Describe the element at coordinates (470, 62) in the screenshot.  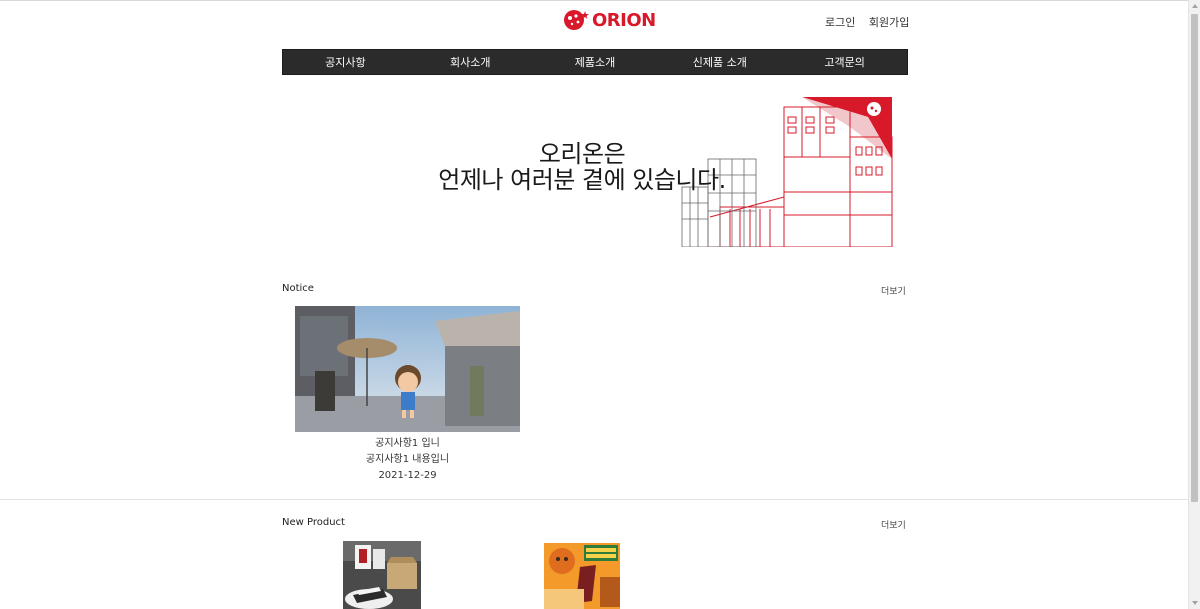
I see `nav-item-company: 회사소개` at that location.